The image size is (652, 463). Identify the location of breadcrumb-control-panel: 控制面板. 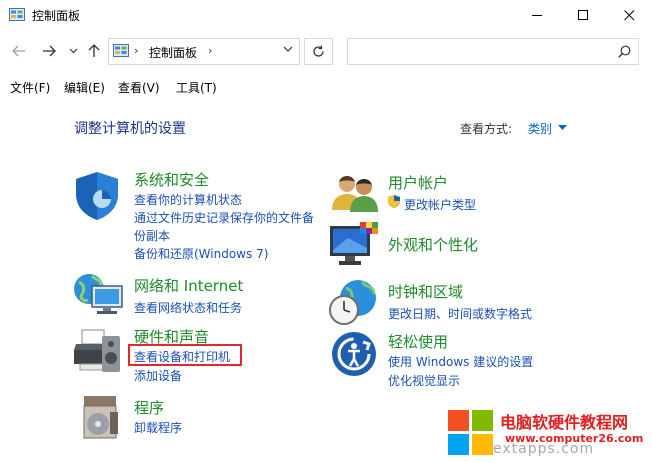
(173, 52).